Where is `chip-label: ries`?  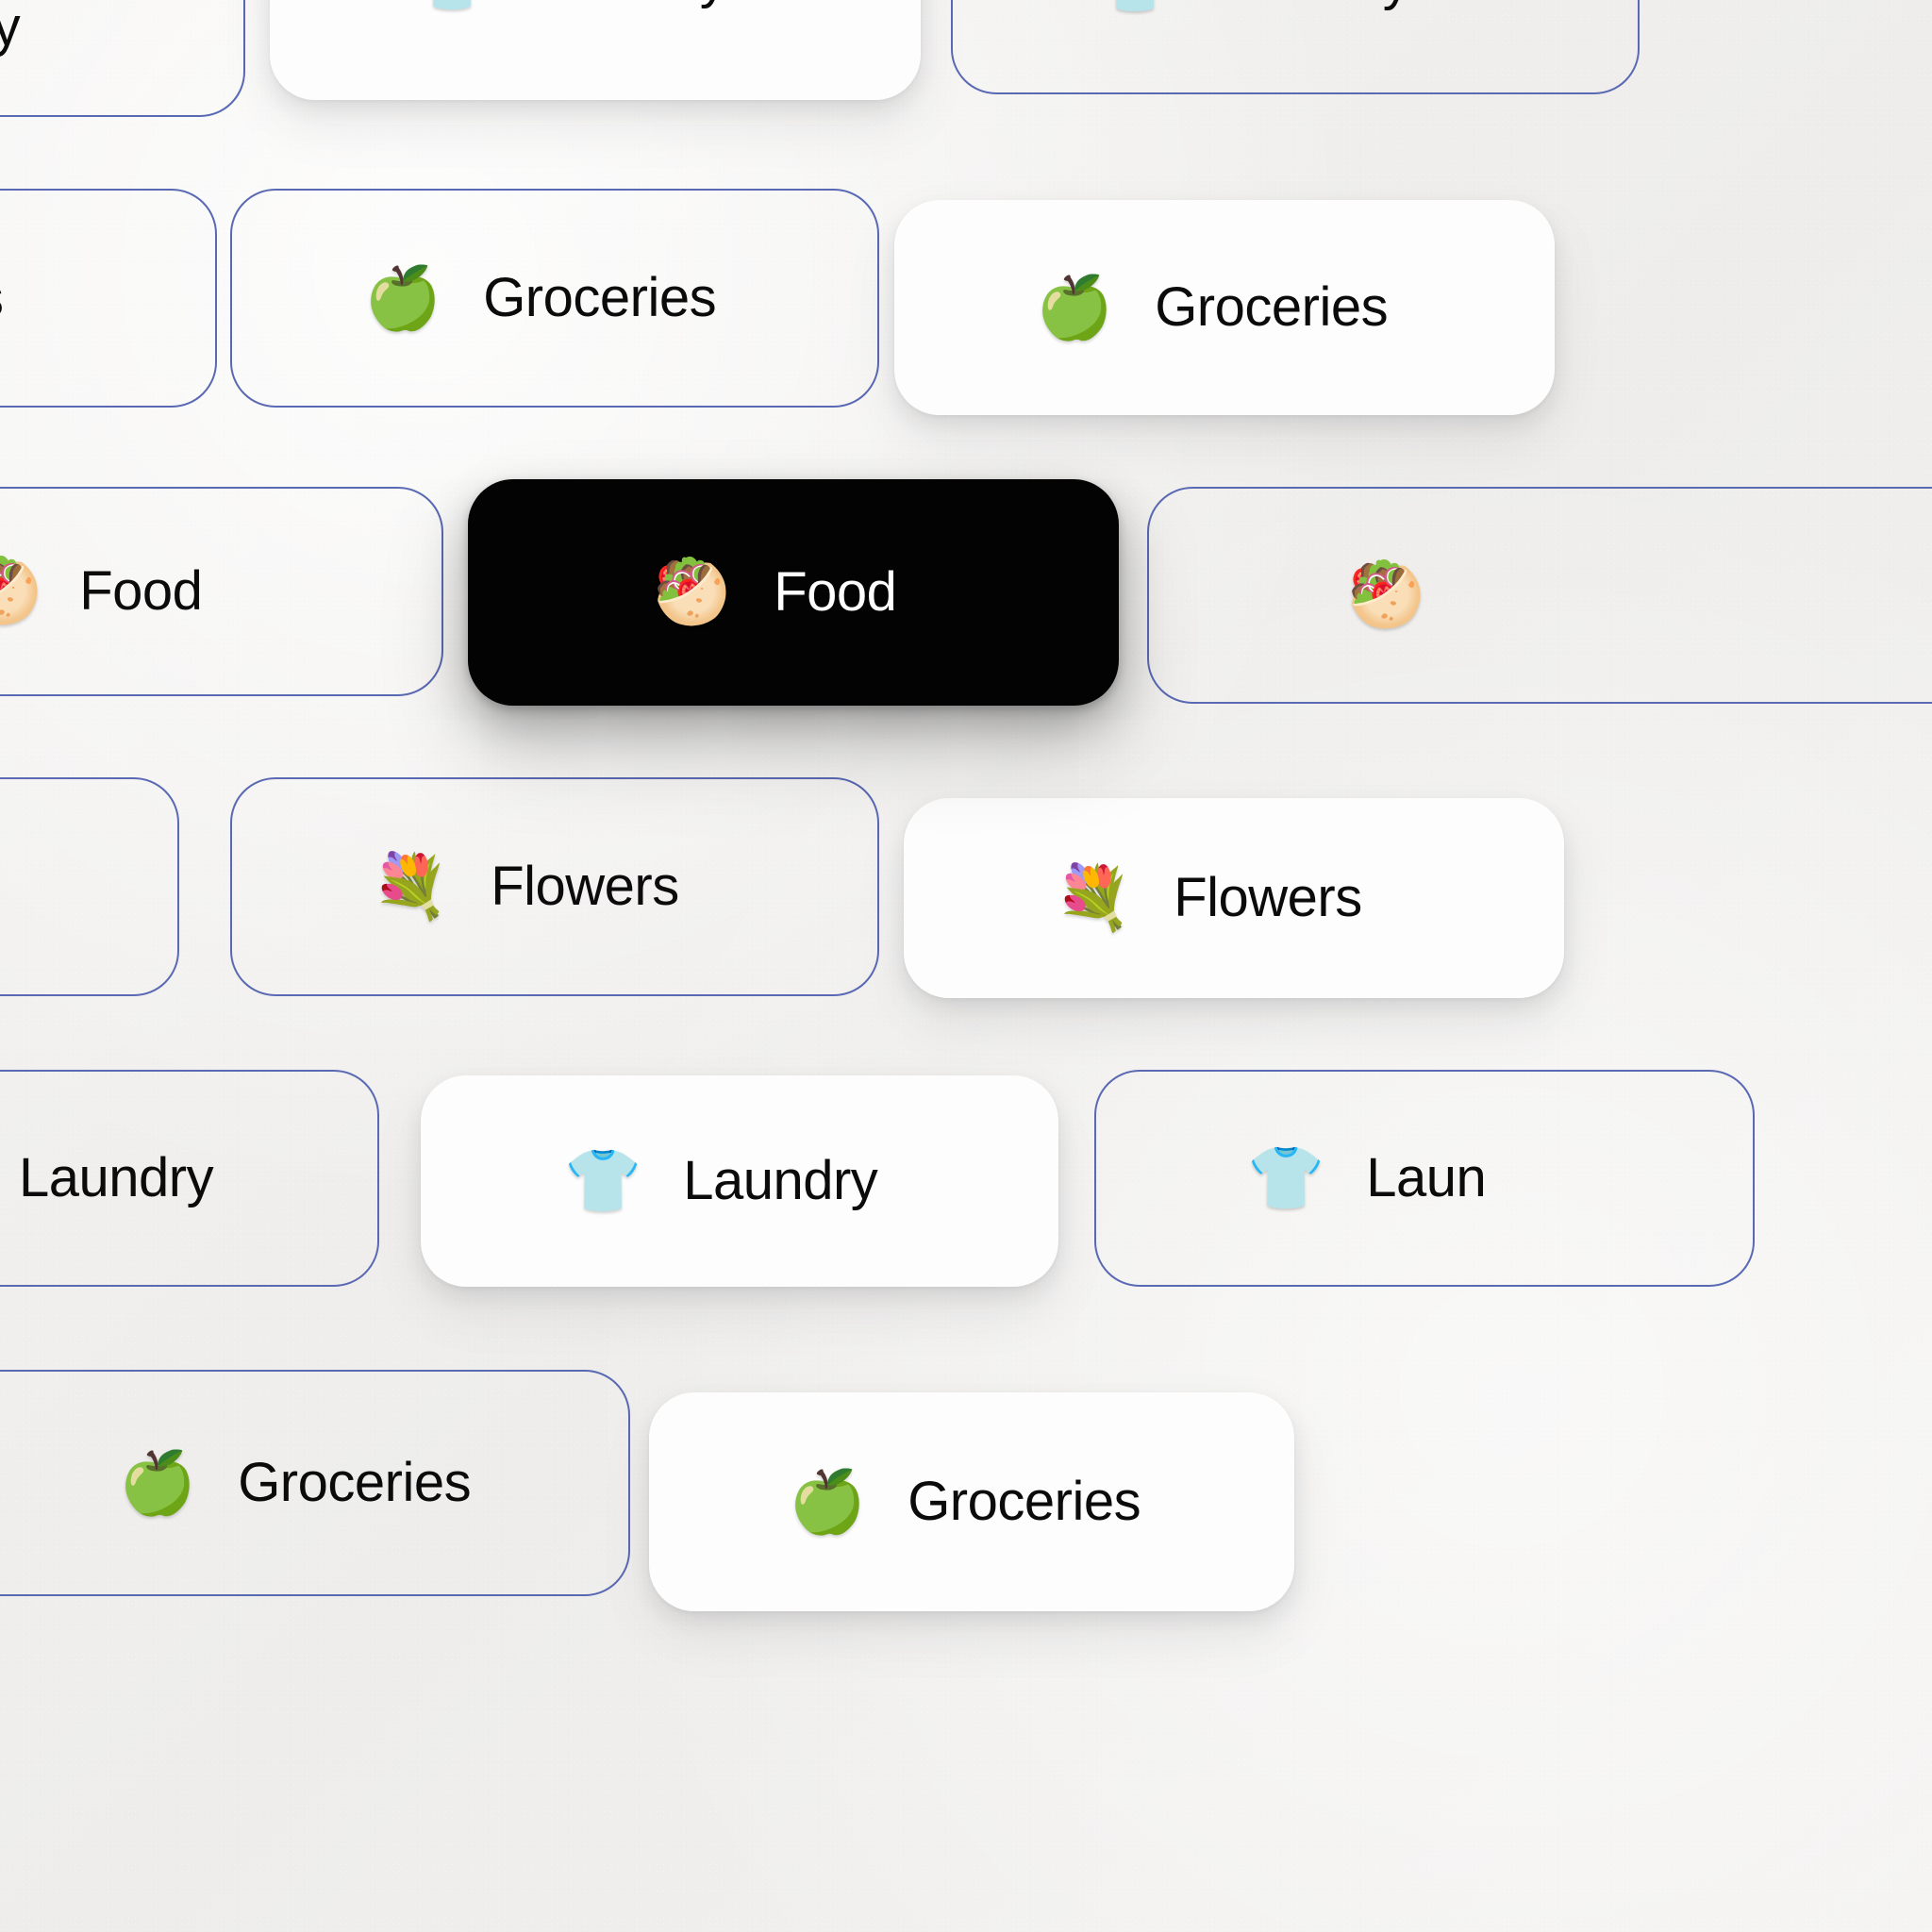 chip-label: ries is located at coordinates (2, 298).